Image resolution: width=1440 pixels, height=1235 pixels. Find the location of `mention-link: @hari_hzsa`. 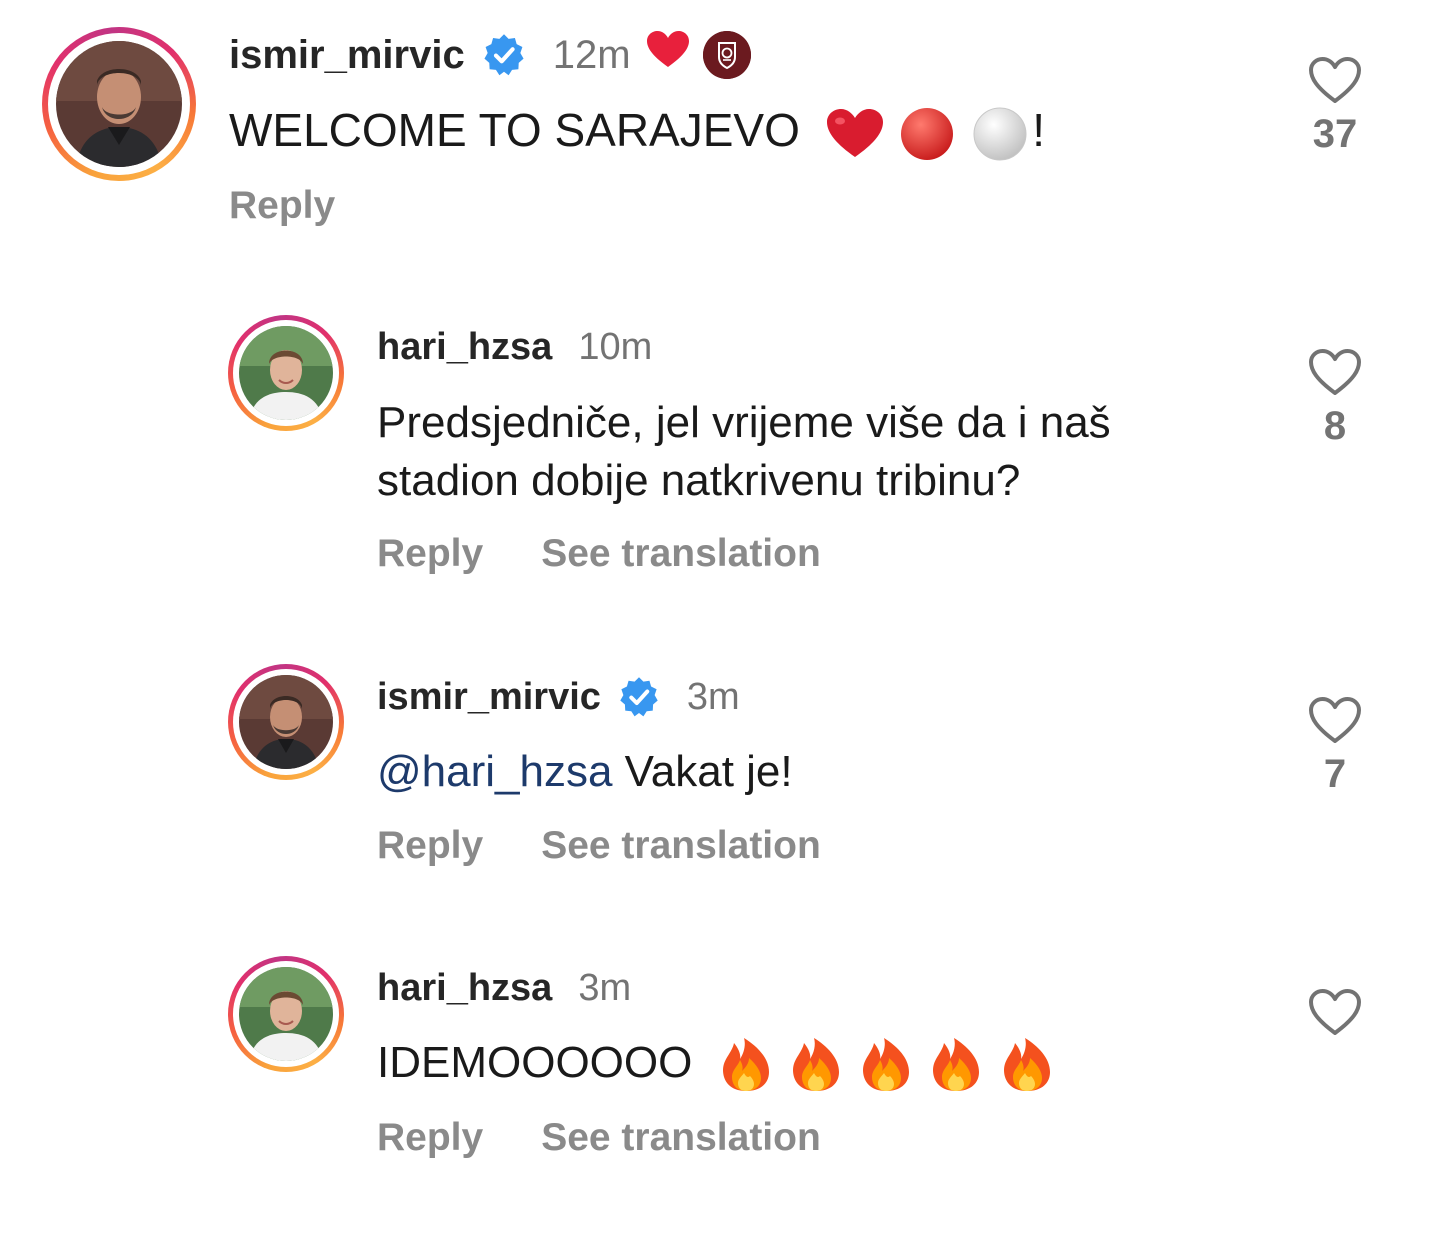

mention-link: @hari_hzsa is located at coordinates (494, 771).